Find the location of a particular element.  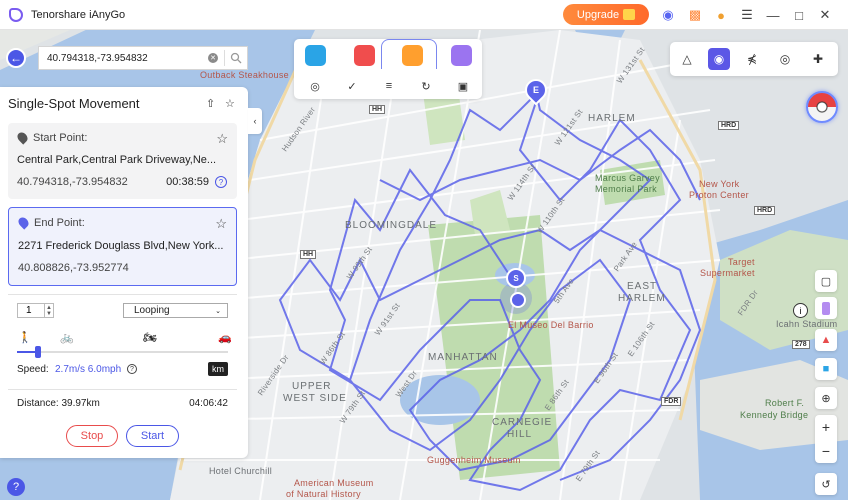

end-point-label: End Point: is located at coordinates (59, 223).